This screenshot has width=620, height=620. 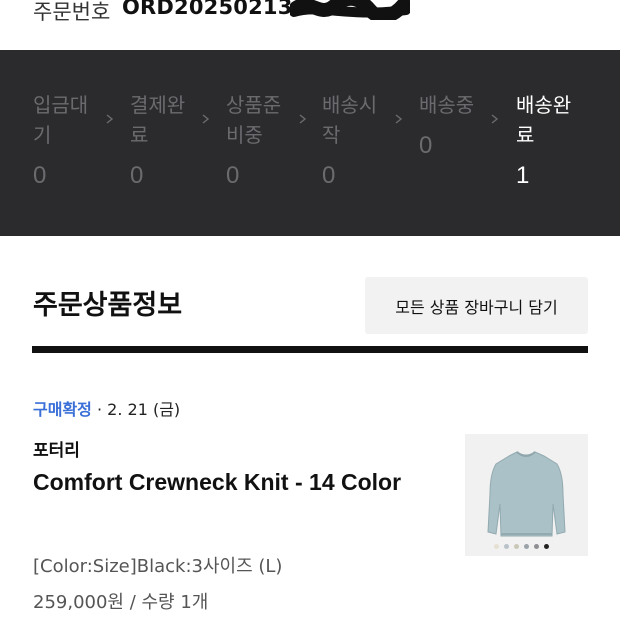 I want to click on order-items-title: 주문상품정보, so click(x=108, y=305).